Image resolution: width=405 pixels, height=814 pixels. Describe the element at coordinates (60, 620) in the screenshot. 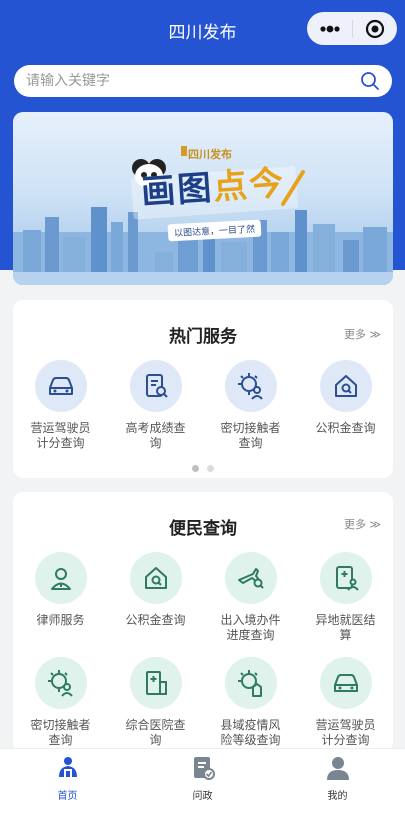

I see `convenience-label: 律师服务` at that location.